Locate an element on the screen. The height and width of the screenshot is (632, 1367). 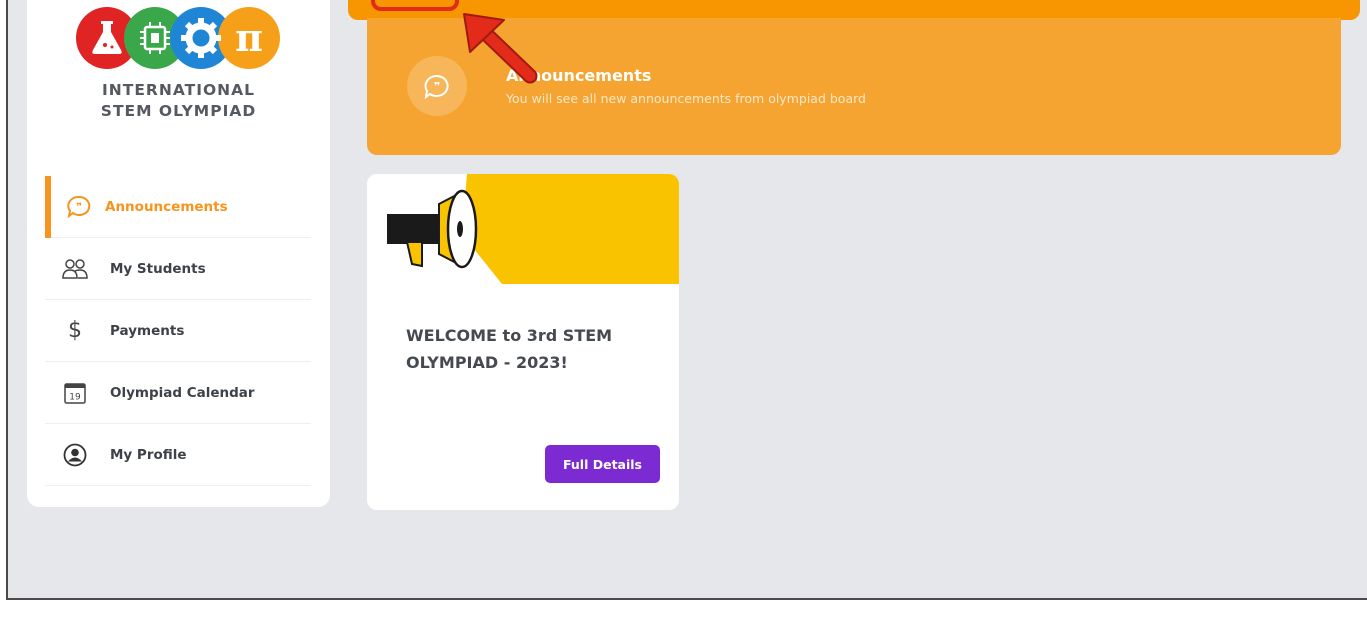
sidebar-item-label: My Profile is located at coordinates (148, 454).